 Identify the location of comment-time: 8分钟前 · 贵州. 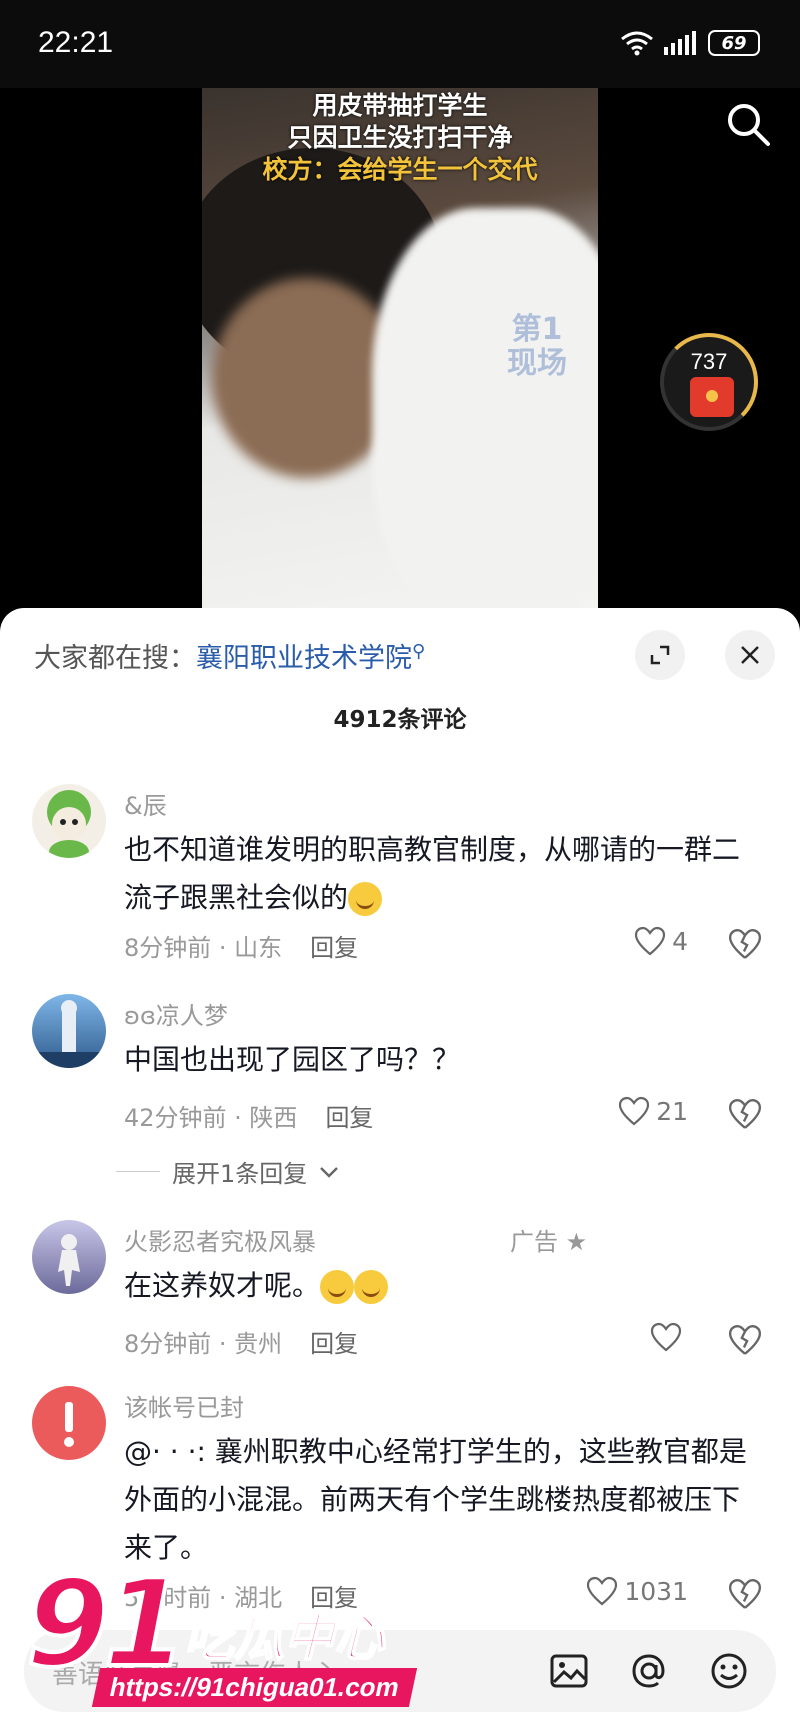
(203, 1344).